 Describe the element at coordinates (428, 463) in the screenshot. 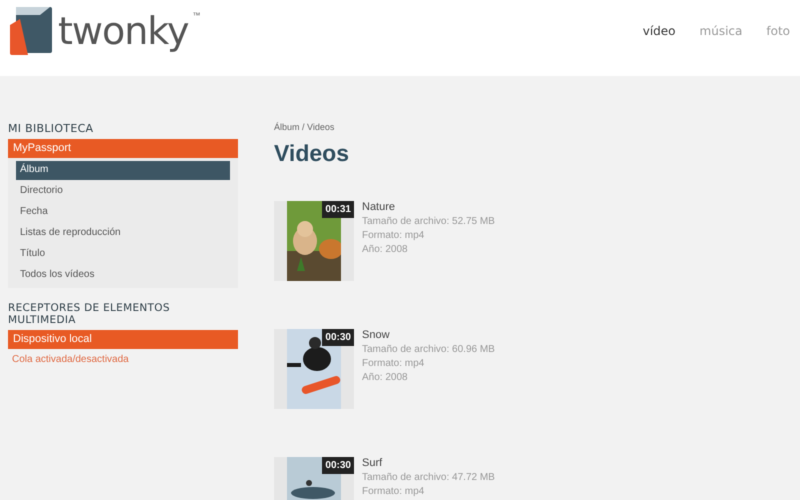

I see `video-title: Surf` at that location.